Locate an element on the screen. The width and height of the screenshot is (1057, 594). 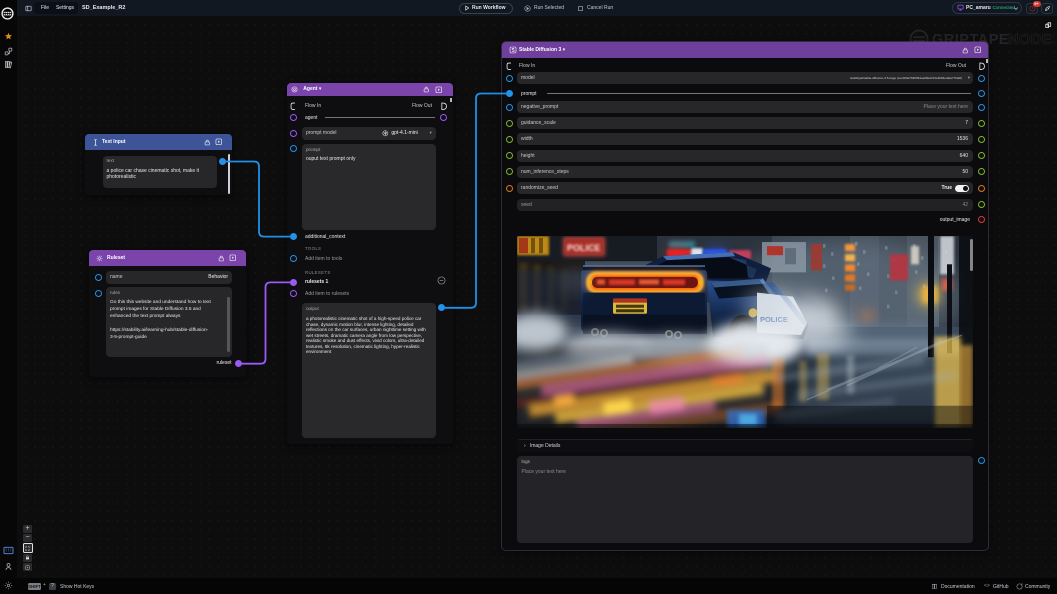
svg-text: NODES is located at coordinates (1030, 40).